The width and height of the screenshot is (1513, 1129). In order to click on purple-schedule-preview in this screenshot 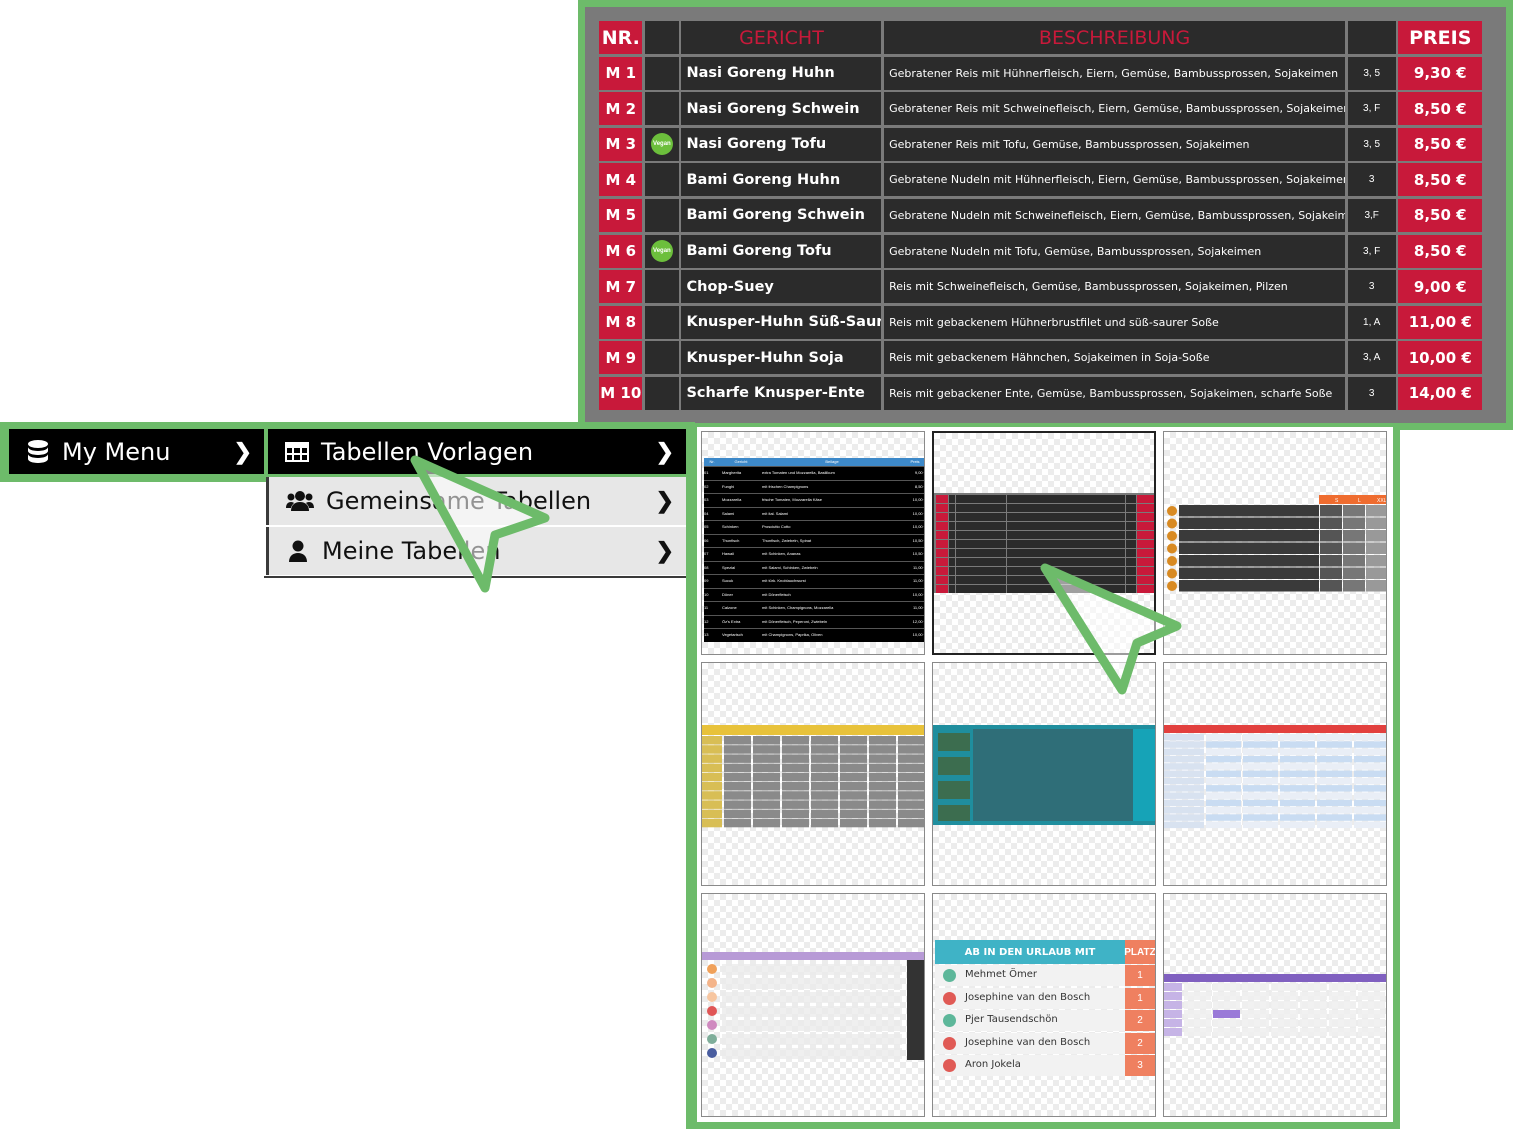, I will do `click(1275, 1005)`.